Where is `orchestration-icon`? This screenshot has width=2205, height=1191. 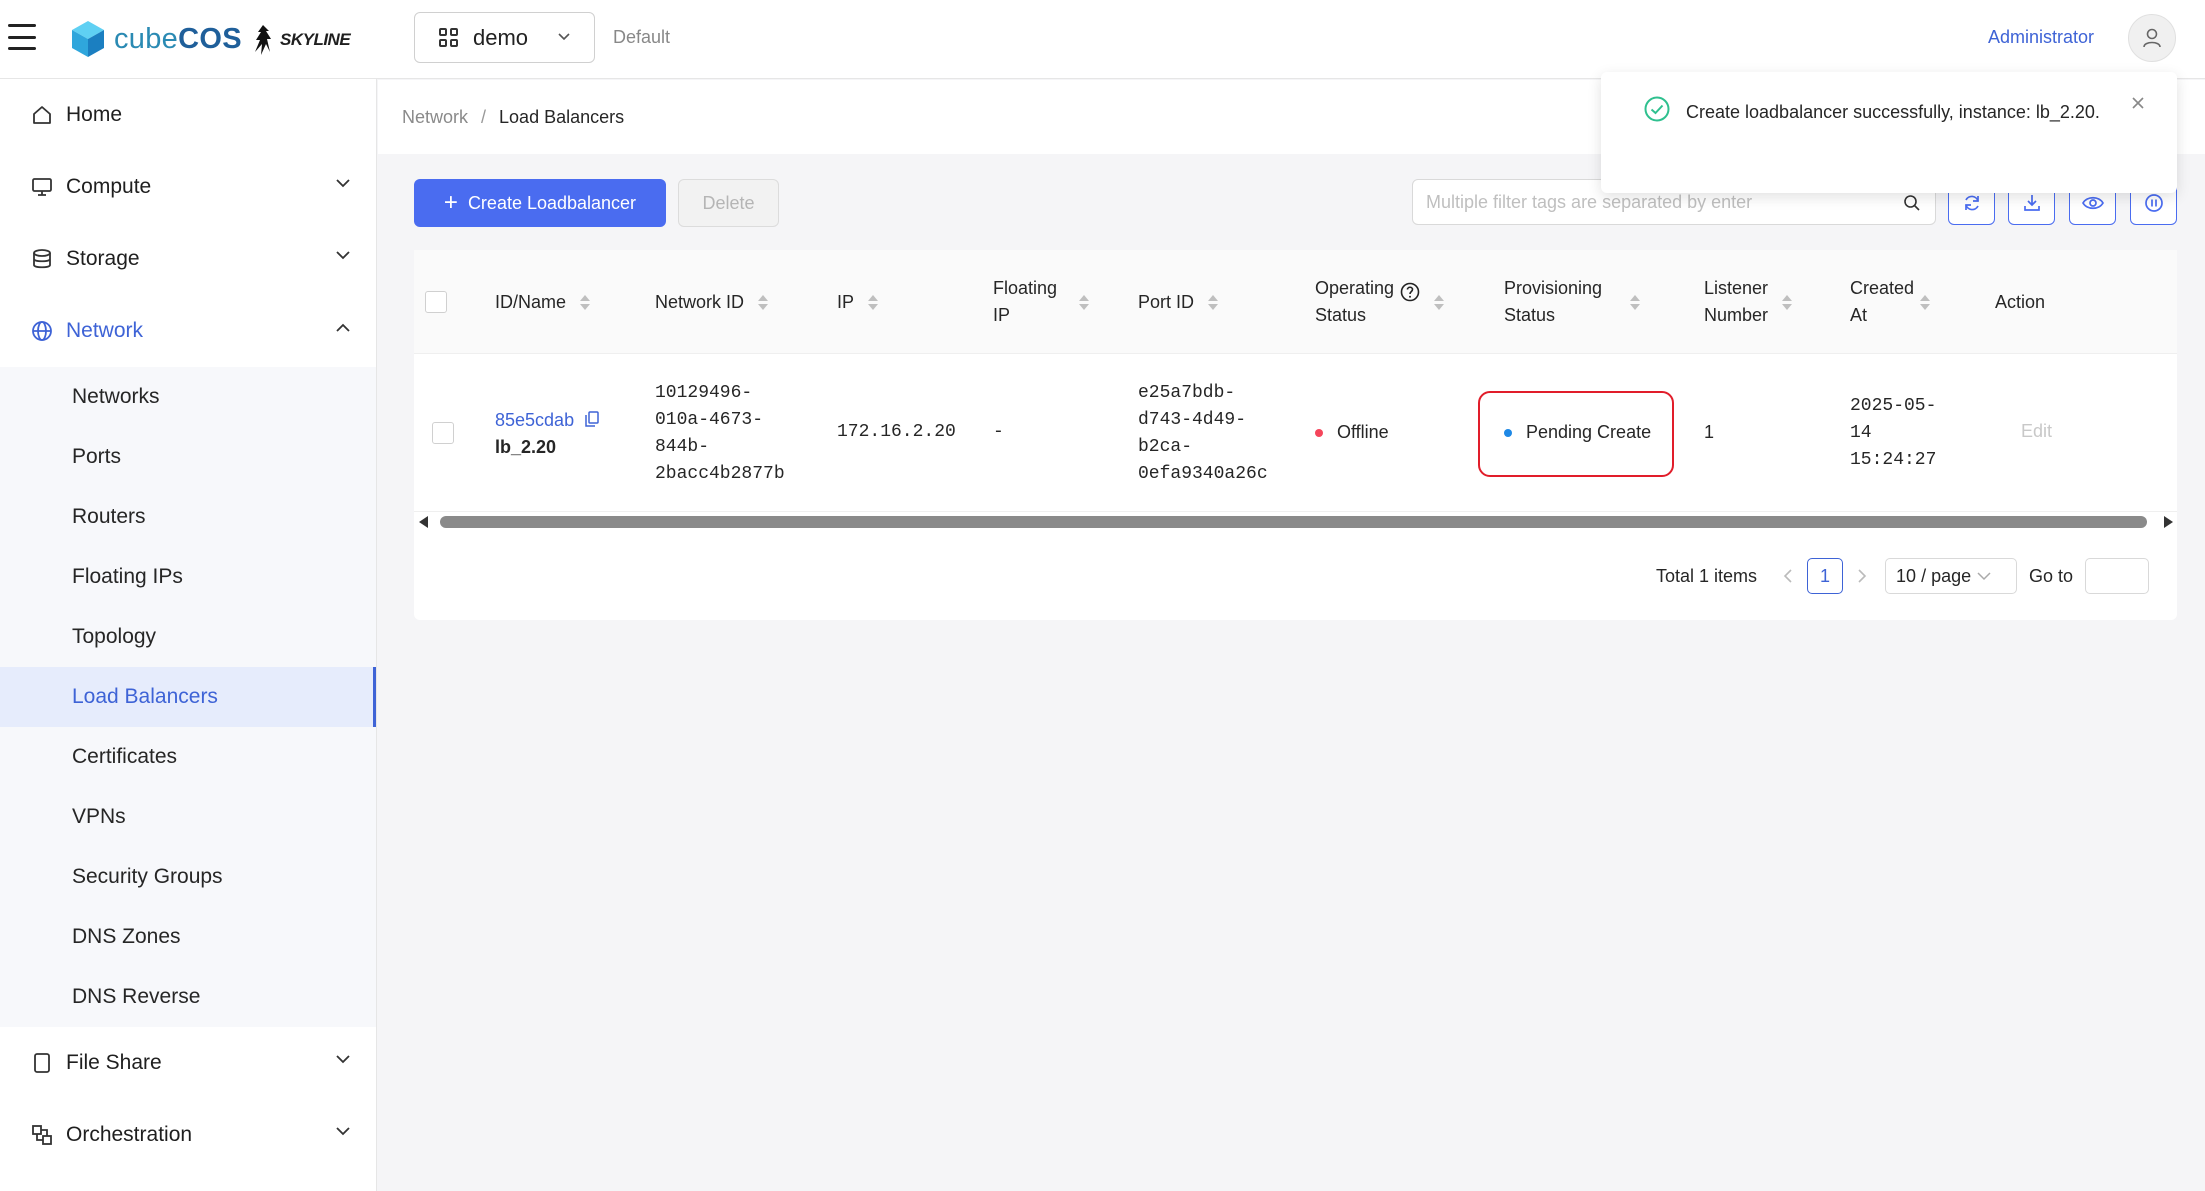 orchestration-icon is located at coordinates (42, 1135).